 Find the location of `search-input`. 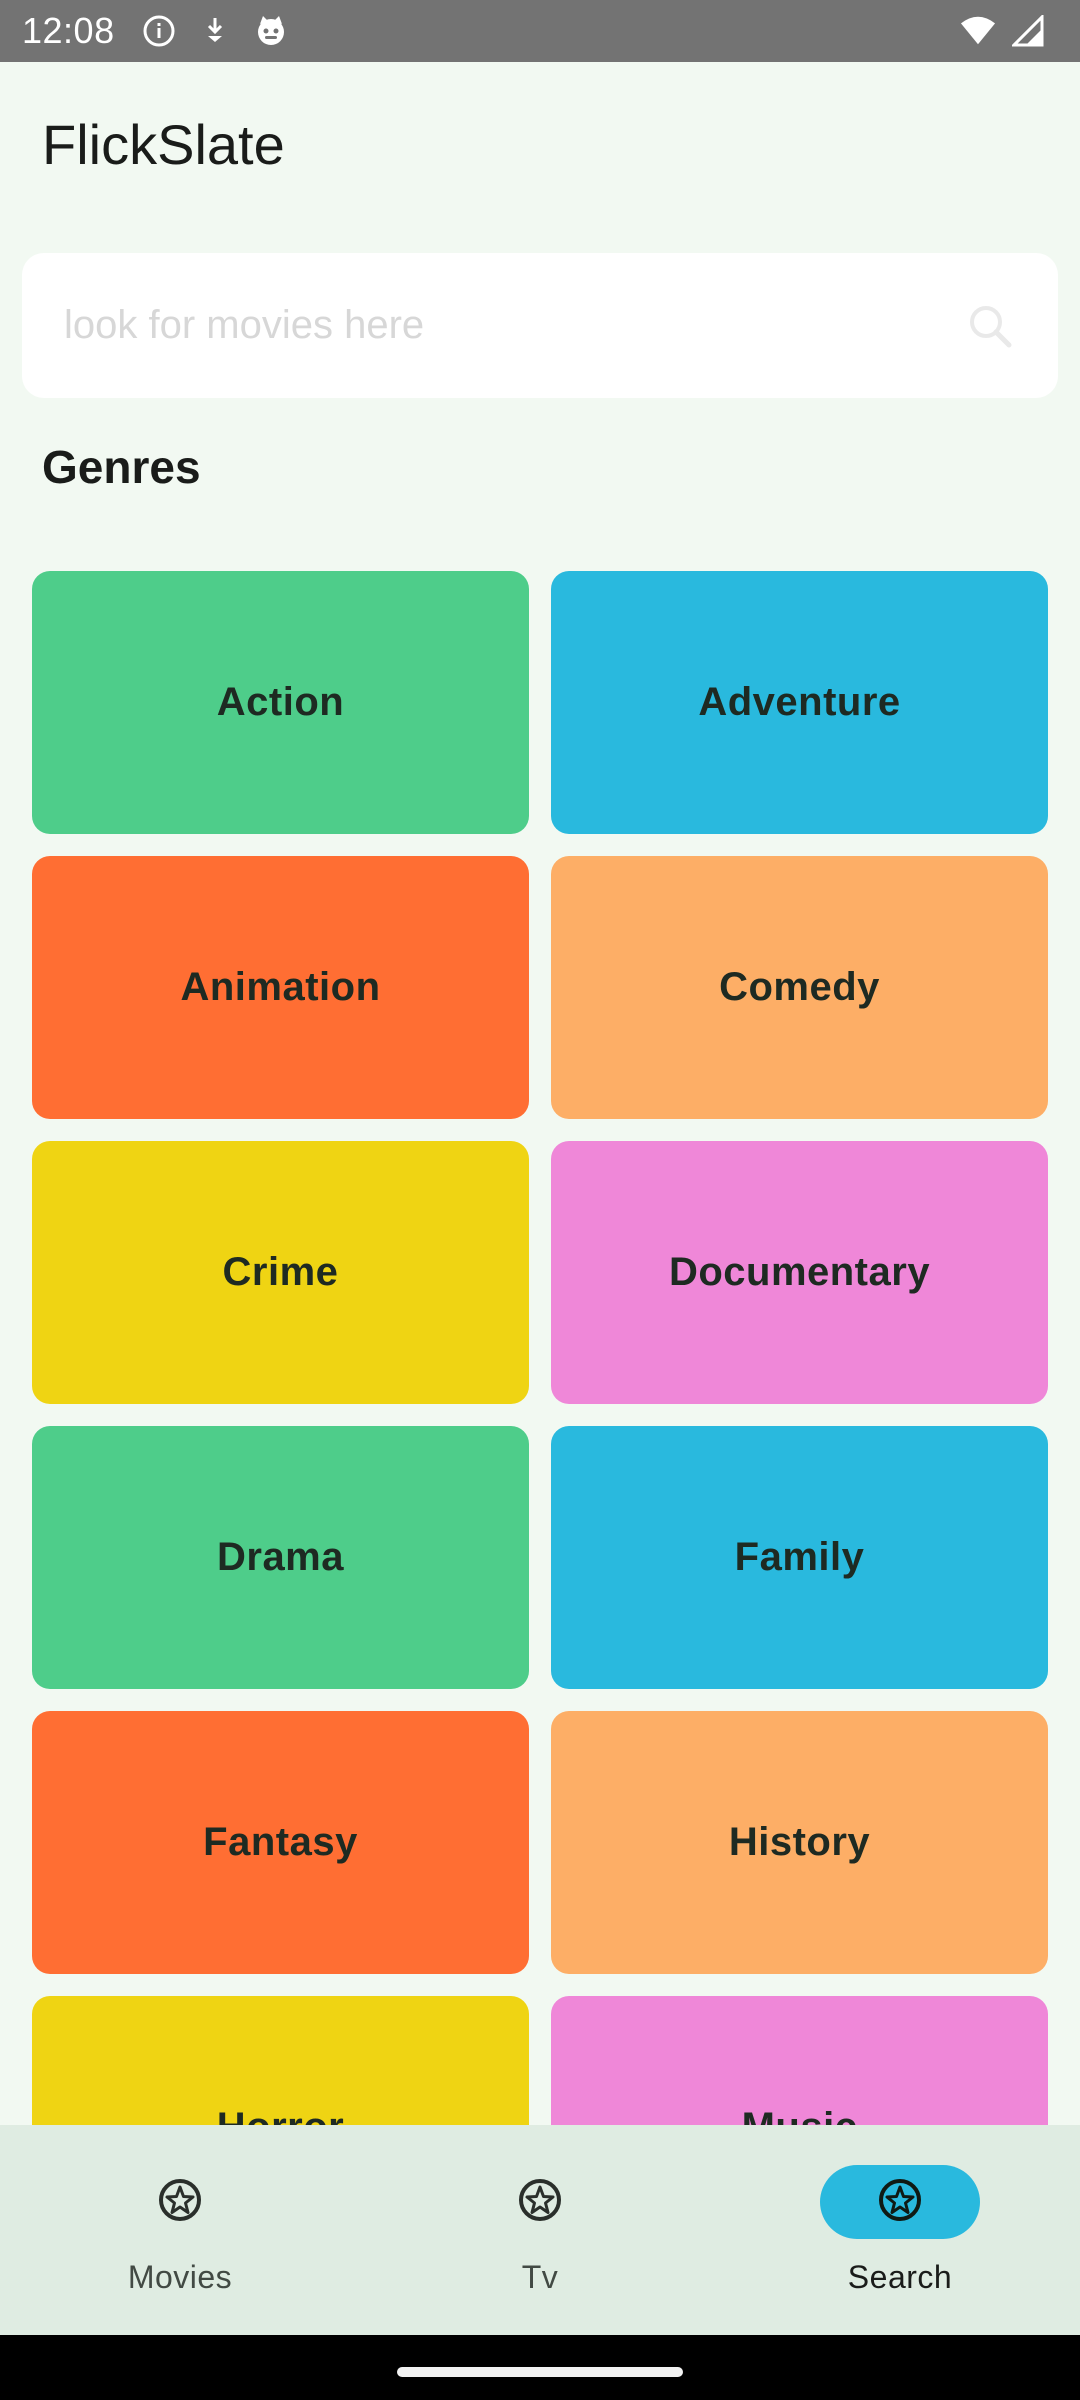

search-input is located at coordinates (514, 325).